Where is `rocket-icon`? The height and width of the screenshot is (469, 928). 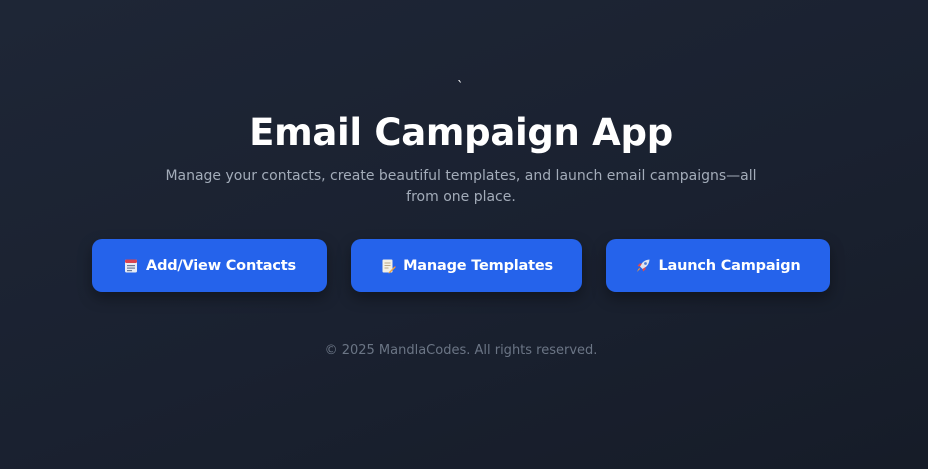 rocket-icon is located at coordinates (643, 266).